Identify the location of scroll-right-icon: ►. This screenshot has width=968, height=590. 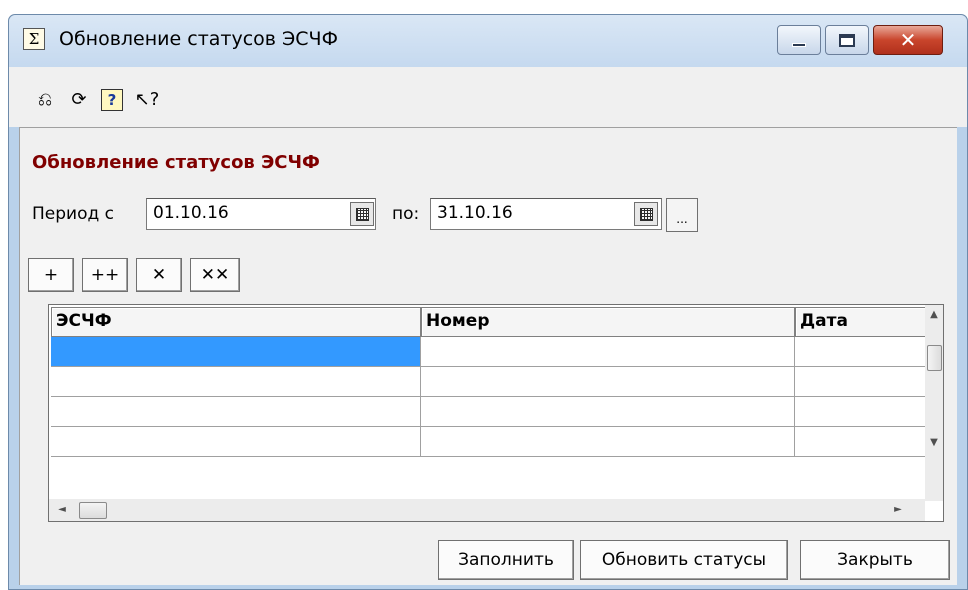
(898, 510).